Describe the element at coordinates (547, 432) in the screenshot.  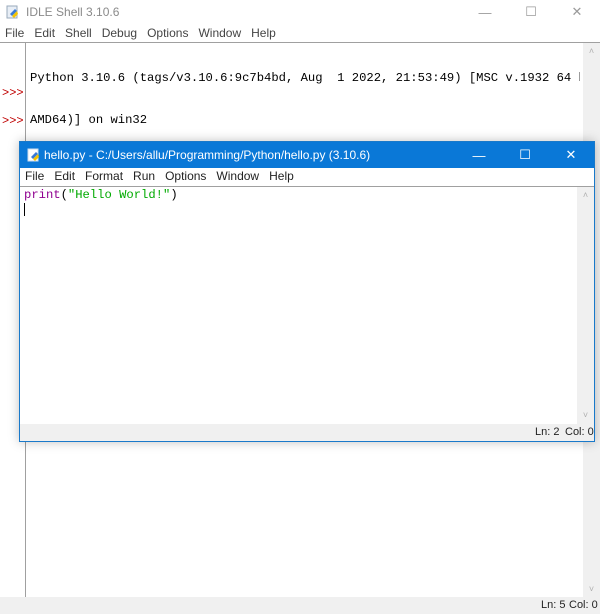
I see `line-indicator: Ln: 2` at that location.